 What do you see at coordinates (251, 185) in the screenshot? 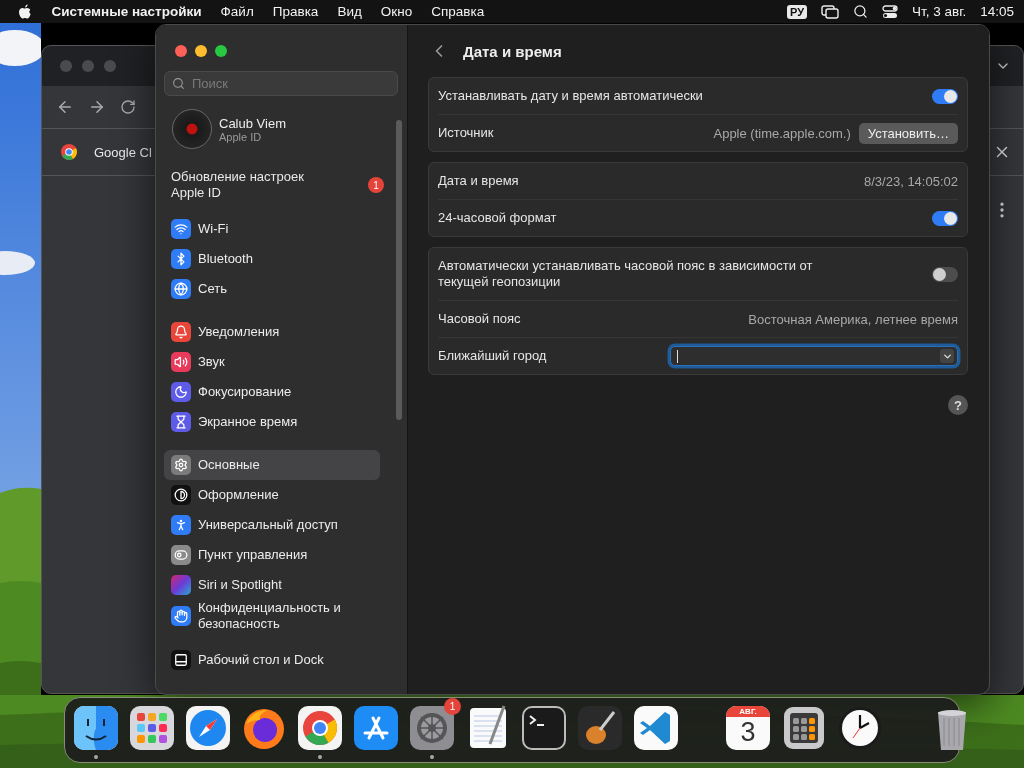
I see `update-item: Обновление настроек Apple ID` at bounding box center [251, 185].